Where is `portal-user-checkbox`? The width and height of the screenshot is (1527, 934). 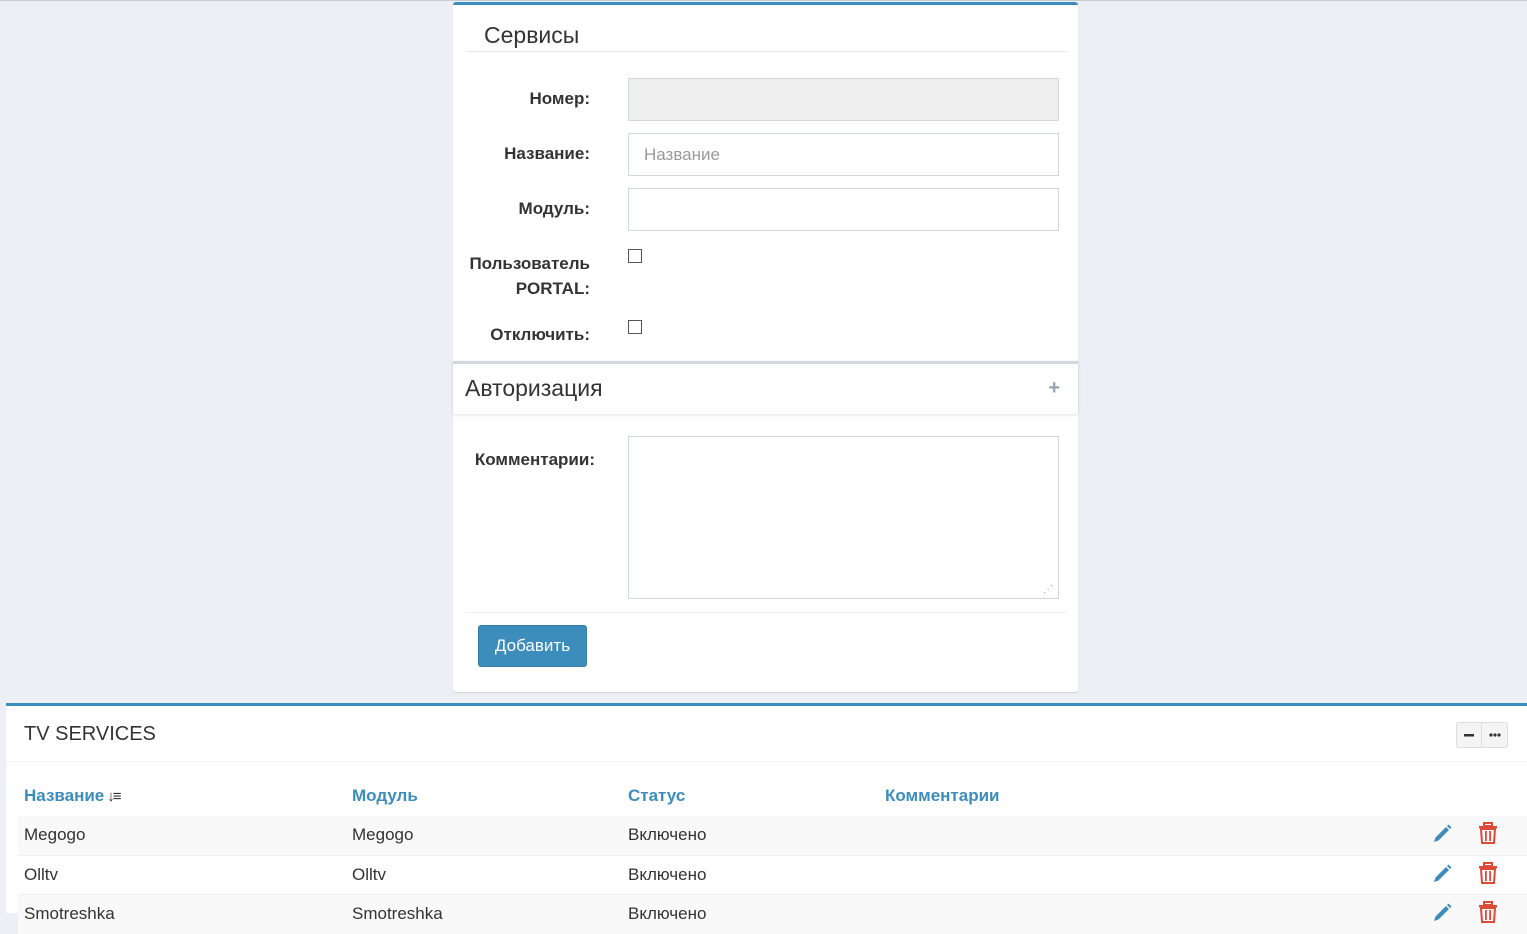 portal-user-checkbox is located at coordinates (635, 256).